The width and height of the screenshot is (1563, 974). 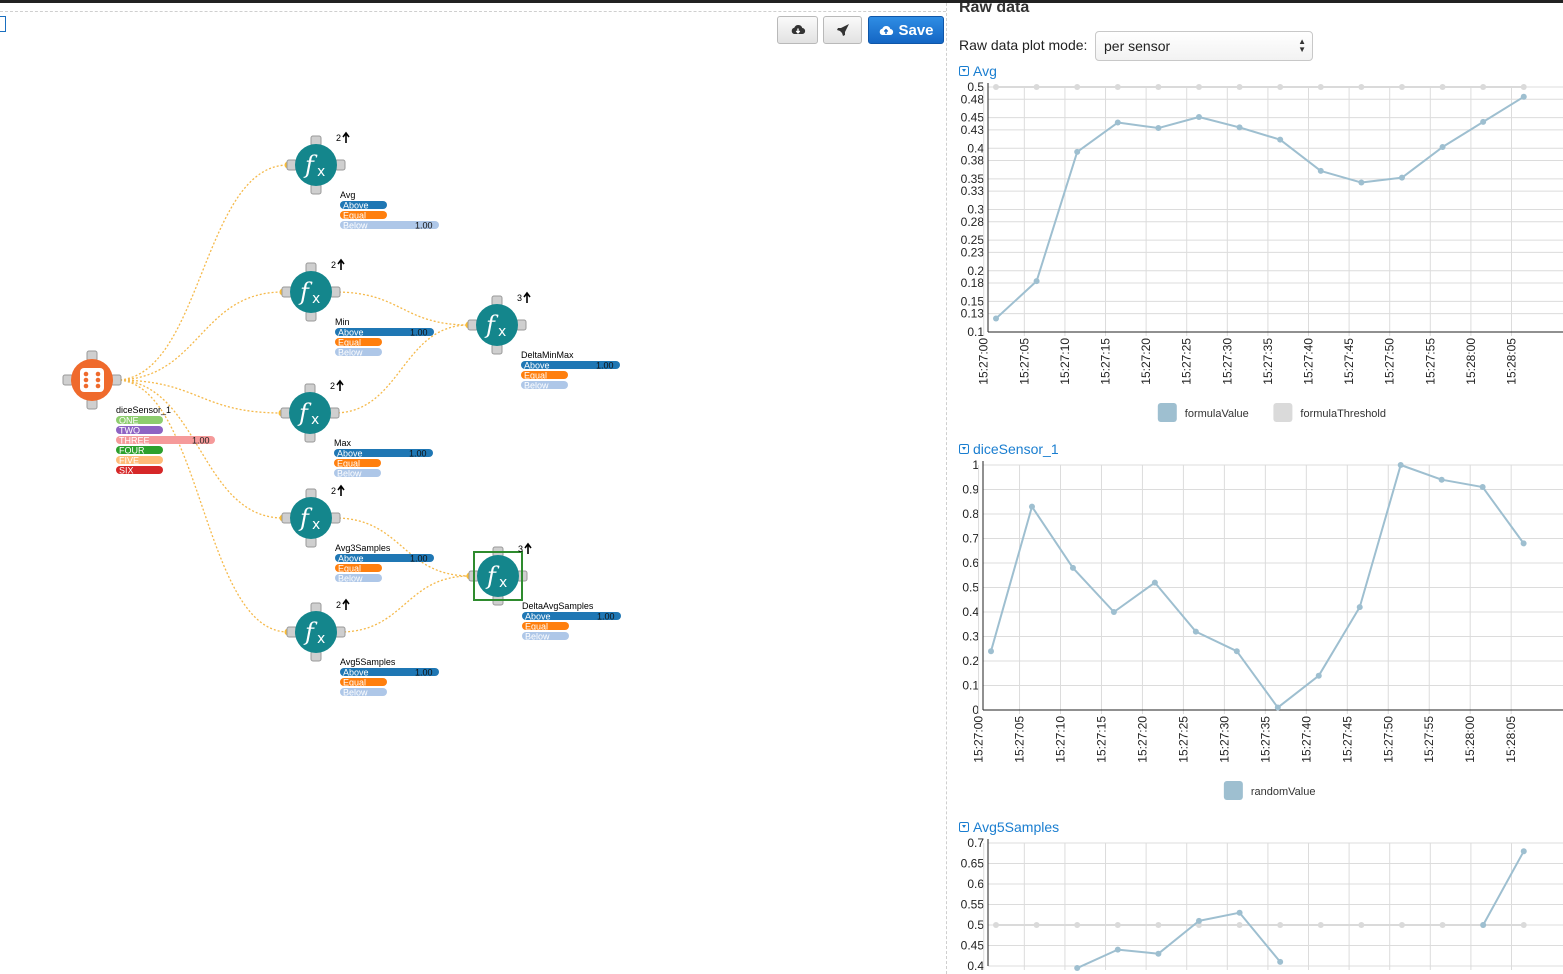 I want to click on plot-mode-select: per sensor ▲ ▼, so click(x=1204, y=46).